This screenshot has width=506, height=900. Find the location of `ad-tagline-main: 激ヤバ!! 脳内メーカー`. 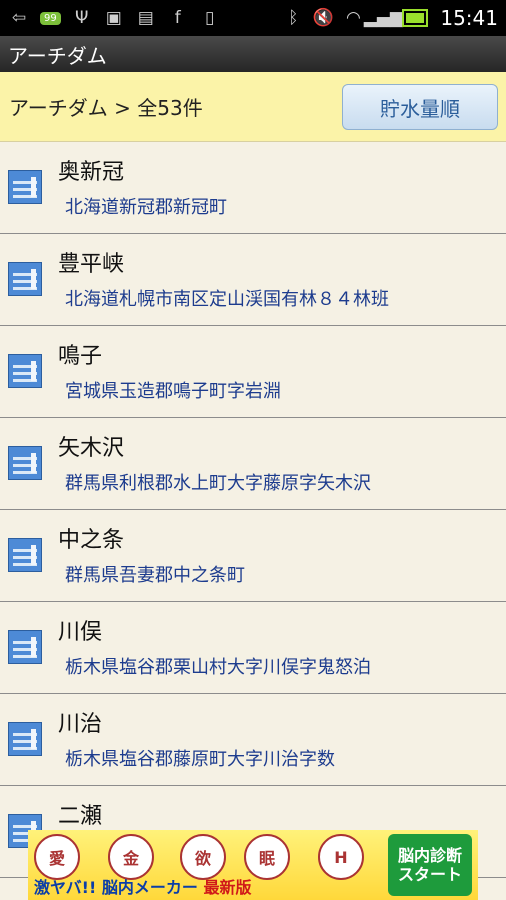

ad-tagline-main: 激ヤバ!! 脳内メーカー is located at coordinates (116, 887).